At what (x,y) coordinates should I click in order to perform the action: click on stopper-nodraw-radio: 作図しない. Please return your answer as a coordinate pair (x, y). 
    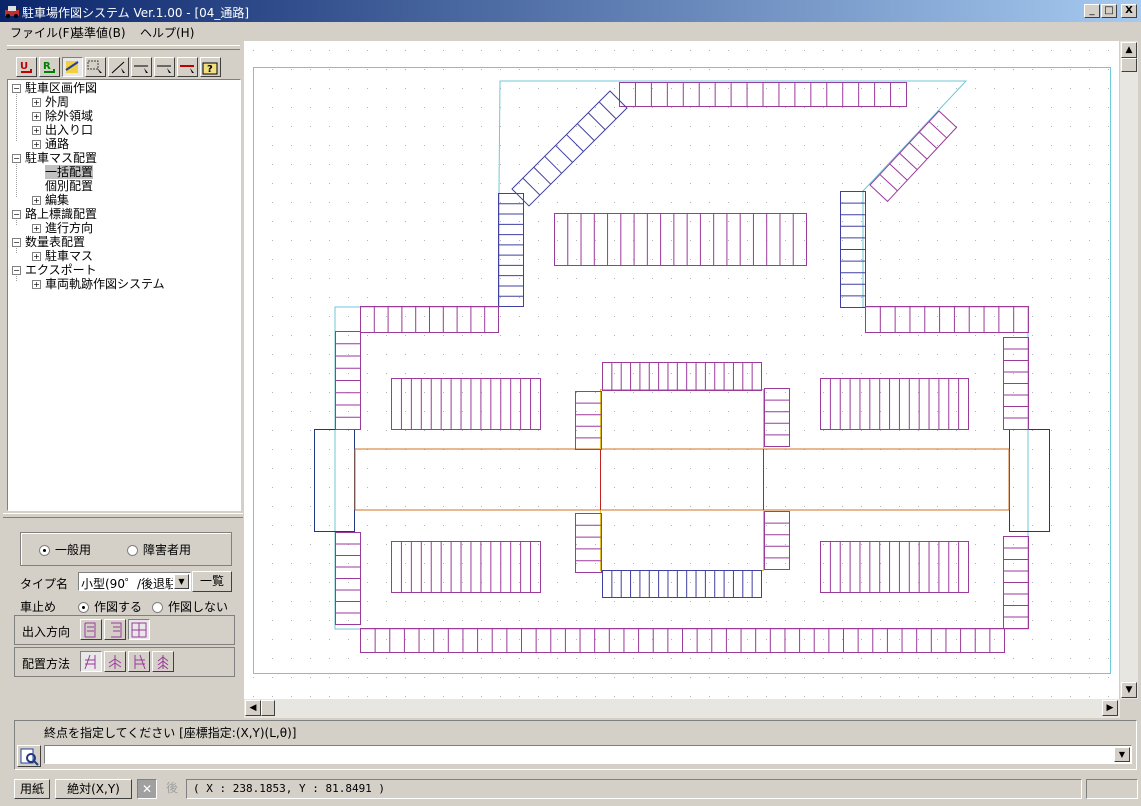
    Looking at the image, I should click on (190, 606).